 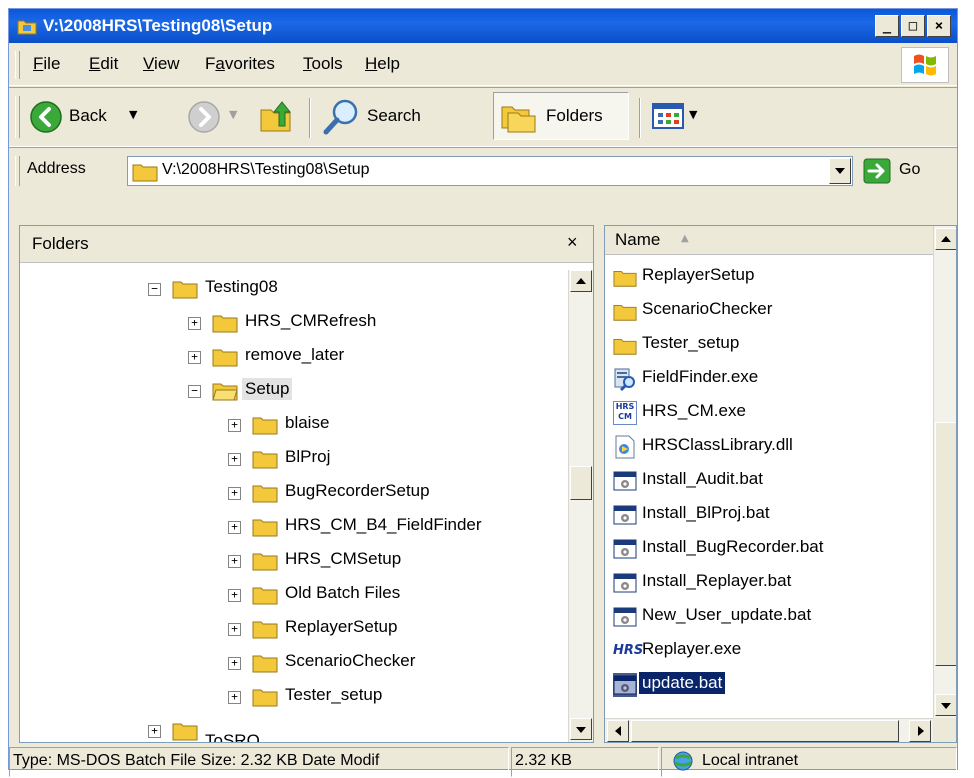 What do you see at coordinates (323, 64) in the screenshot?
I see `menu-tools: Tools` at bounding box center [323, 64].